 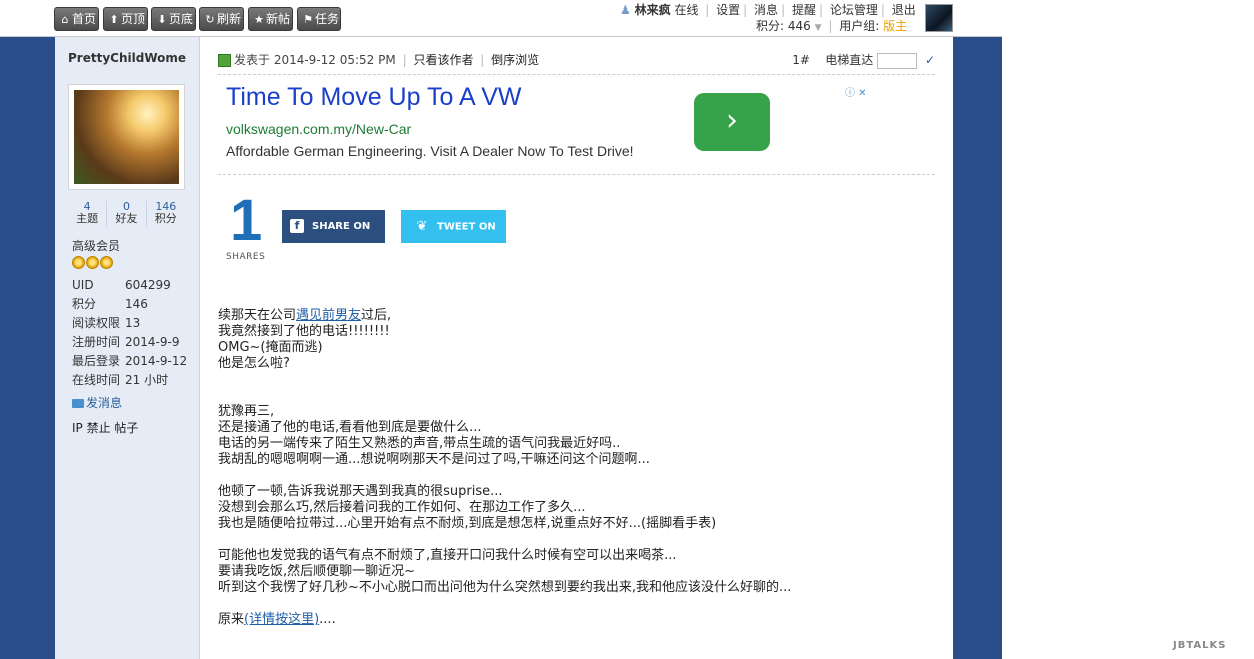 I want to click on stat-threads-label: 主题, so click(x=87, y=218).